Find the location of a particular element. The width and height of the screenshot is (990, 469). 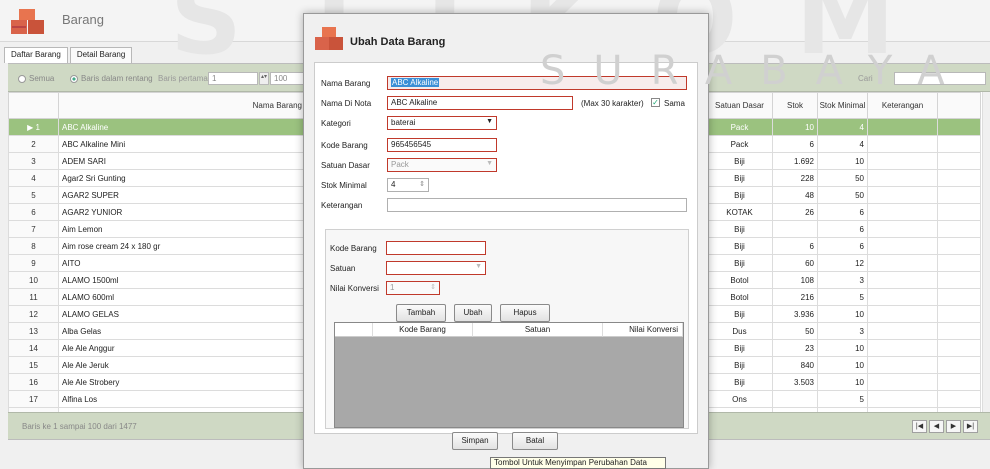

sama-checkbox: ✓ is located at coordinates (655, 102).